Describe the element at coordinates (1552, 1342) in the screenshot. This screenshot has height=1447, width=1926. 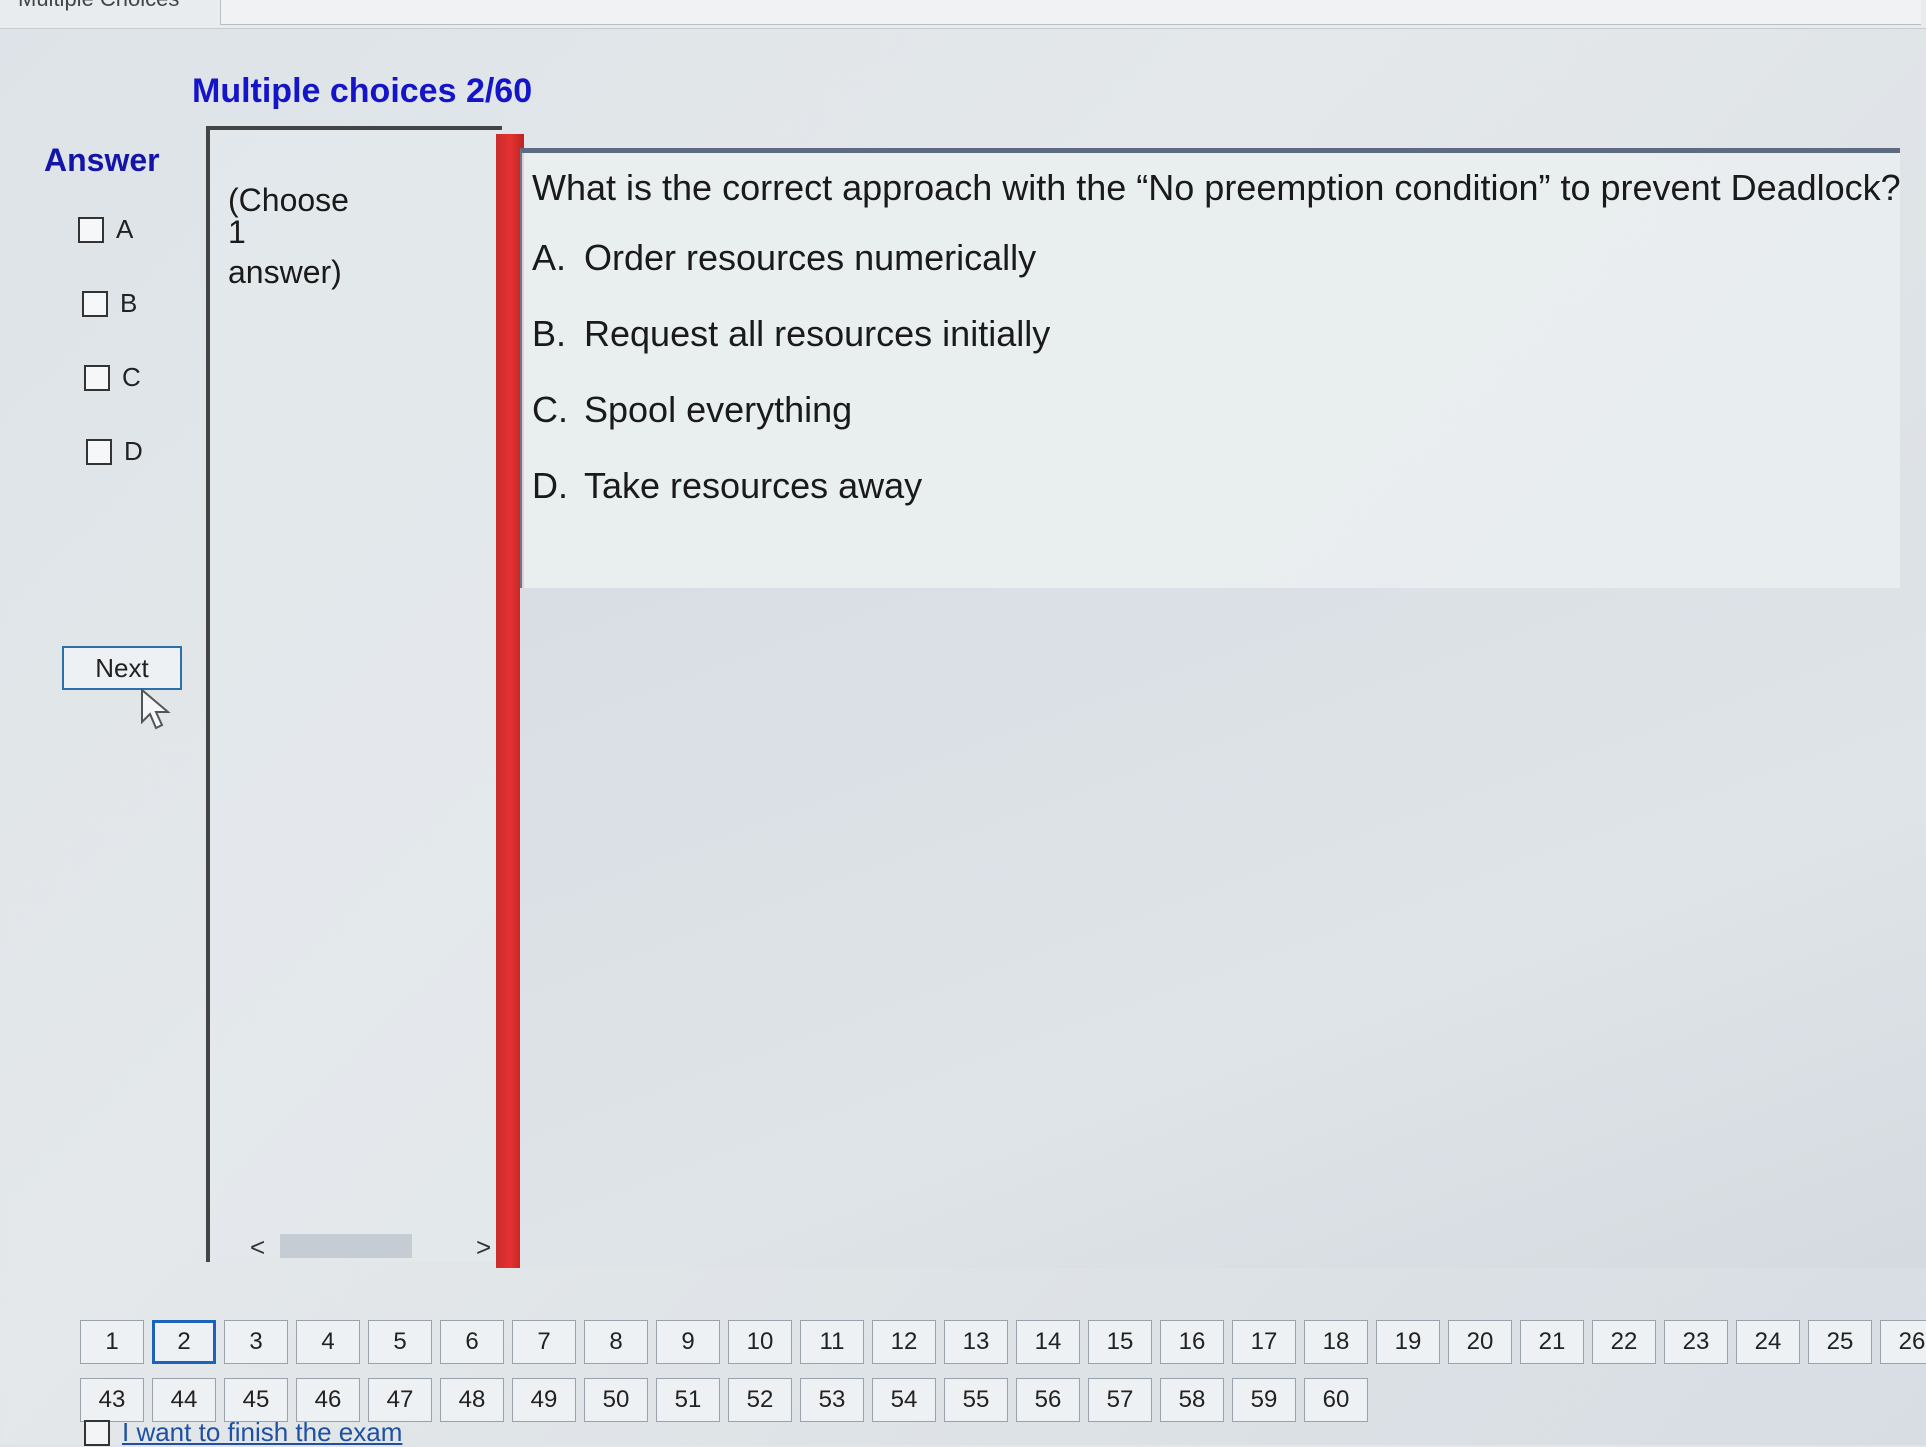
I see `question-nav-button: 21` at that location.